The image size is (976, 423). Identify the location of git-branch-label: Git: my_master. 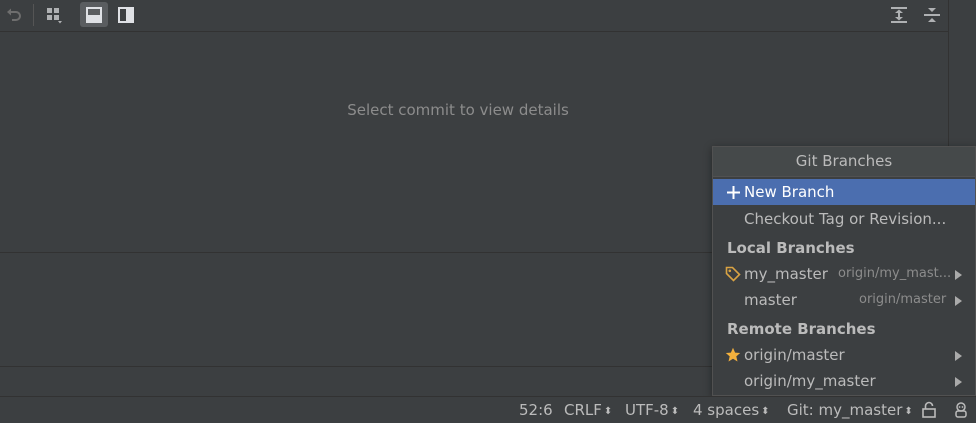
(845, 410).